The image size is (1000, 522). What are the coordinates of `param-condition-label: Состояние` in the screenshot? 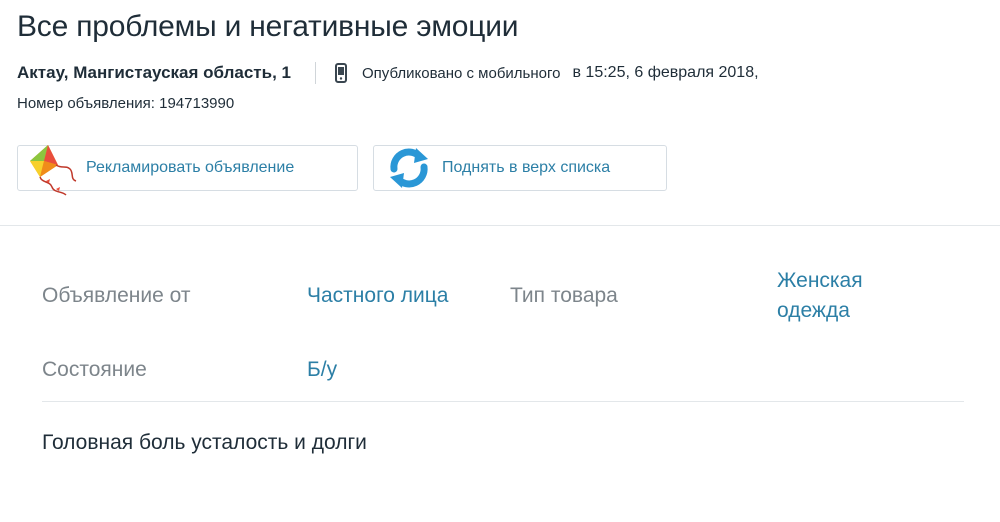 It's located at (94, 369).